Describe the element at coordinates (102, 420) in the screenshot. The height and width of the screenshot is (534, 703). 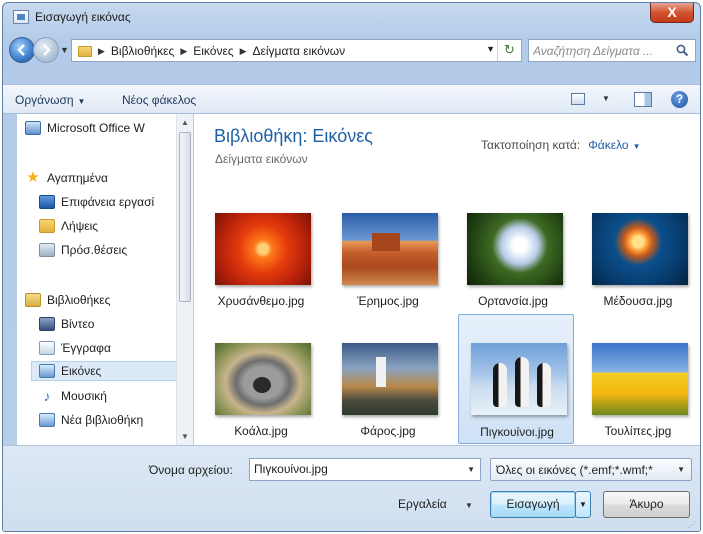
I see `nav-item-label: Νέα βιβλιοθήκη` at that location.